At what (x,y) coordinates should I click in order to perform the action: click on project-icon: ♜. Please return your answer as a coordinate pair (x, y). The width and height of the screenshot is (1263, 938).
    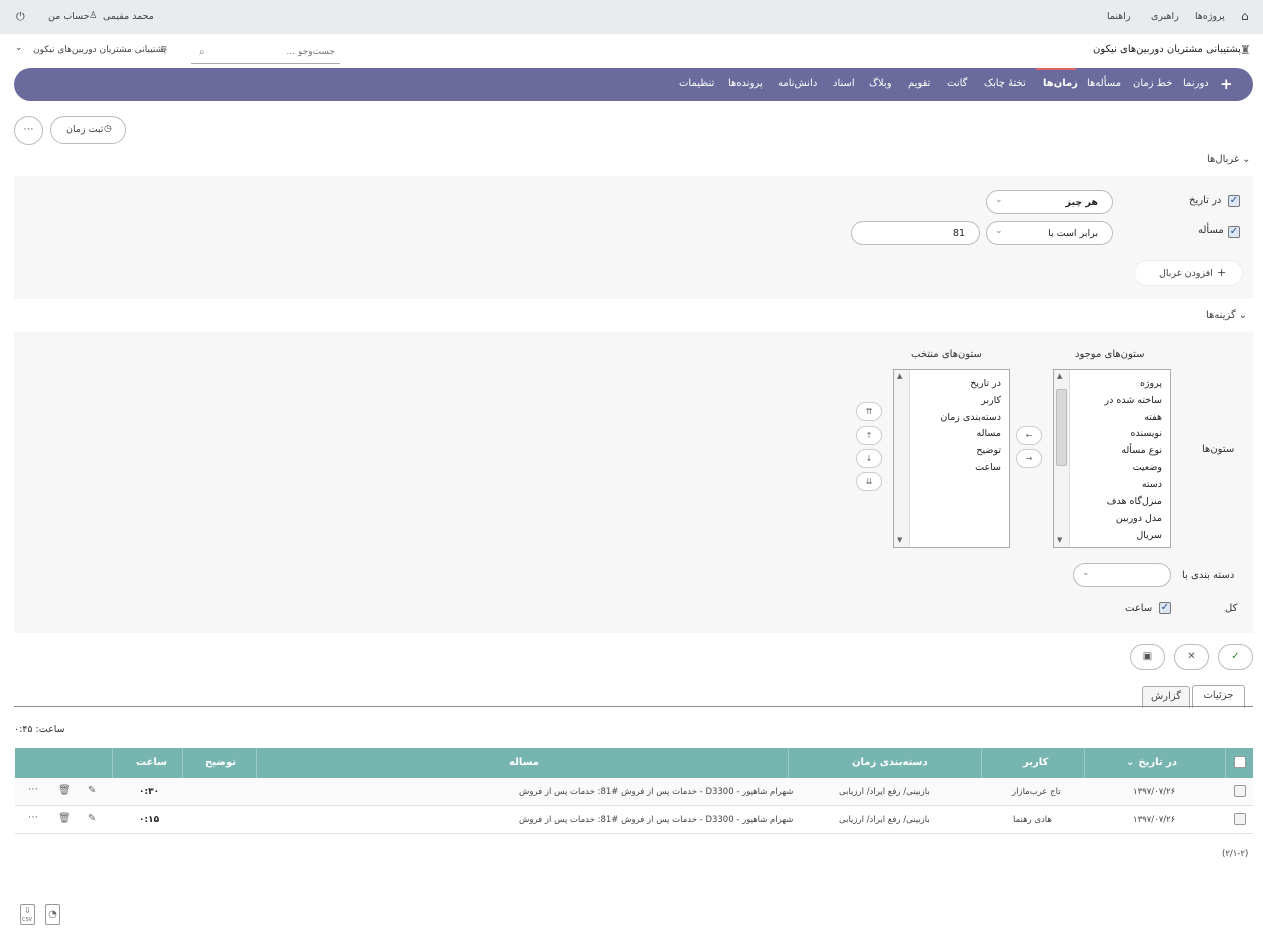
    Looking at the image, I should click on (1245, 50).